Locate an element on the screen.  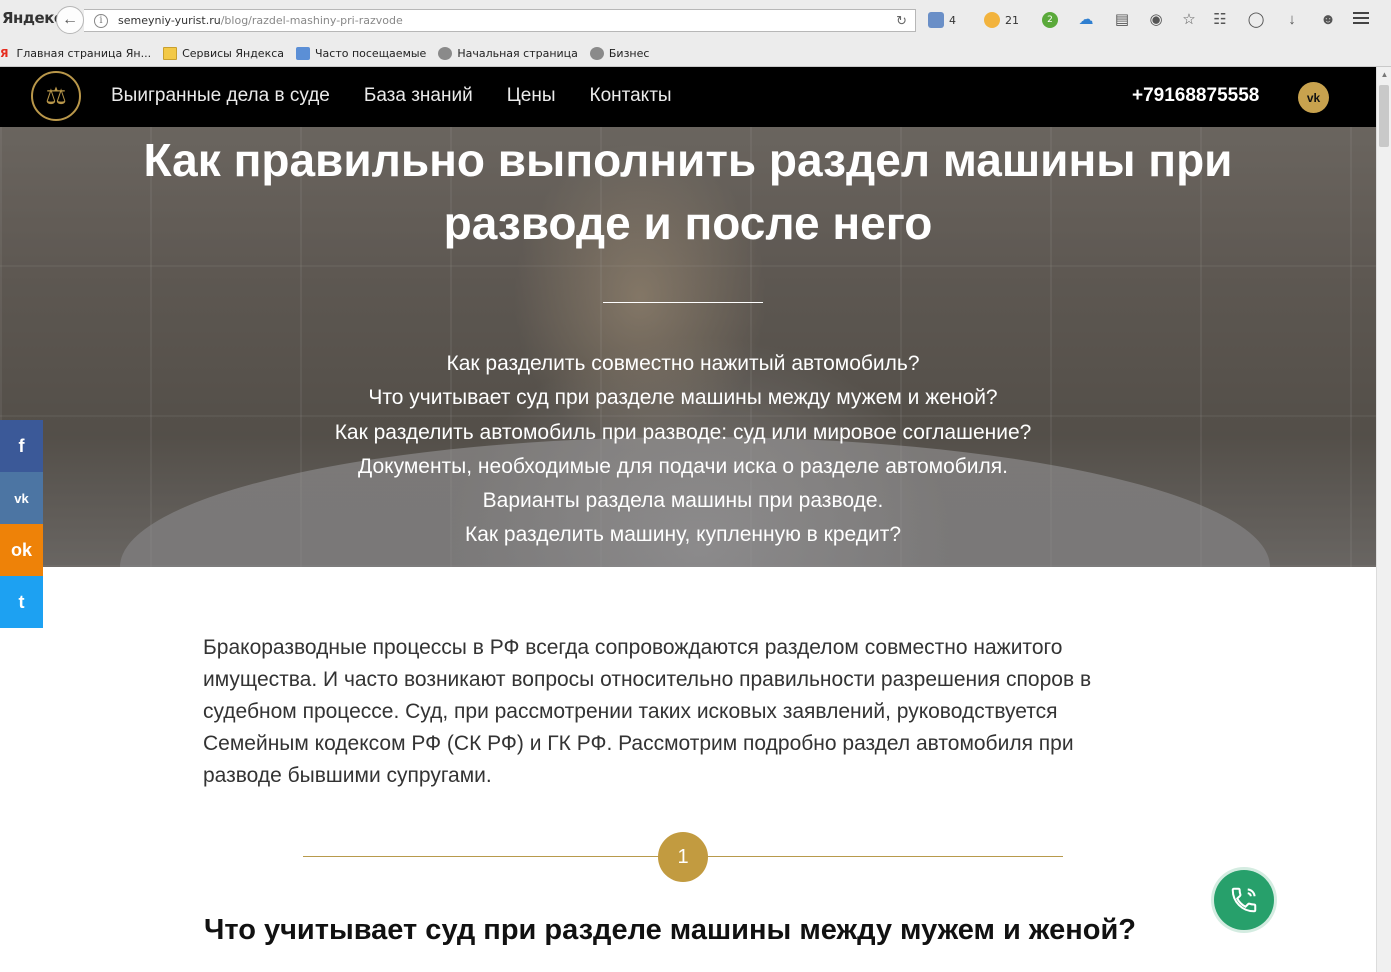
green-badge-extension: 2 is located at coordinates (1052, 20).